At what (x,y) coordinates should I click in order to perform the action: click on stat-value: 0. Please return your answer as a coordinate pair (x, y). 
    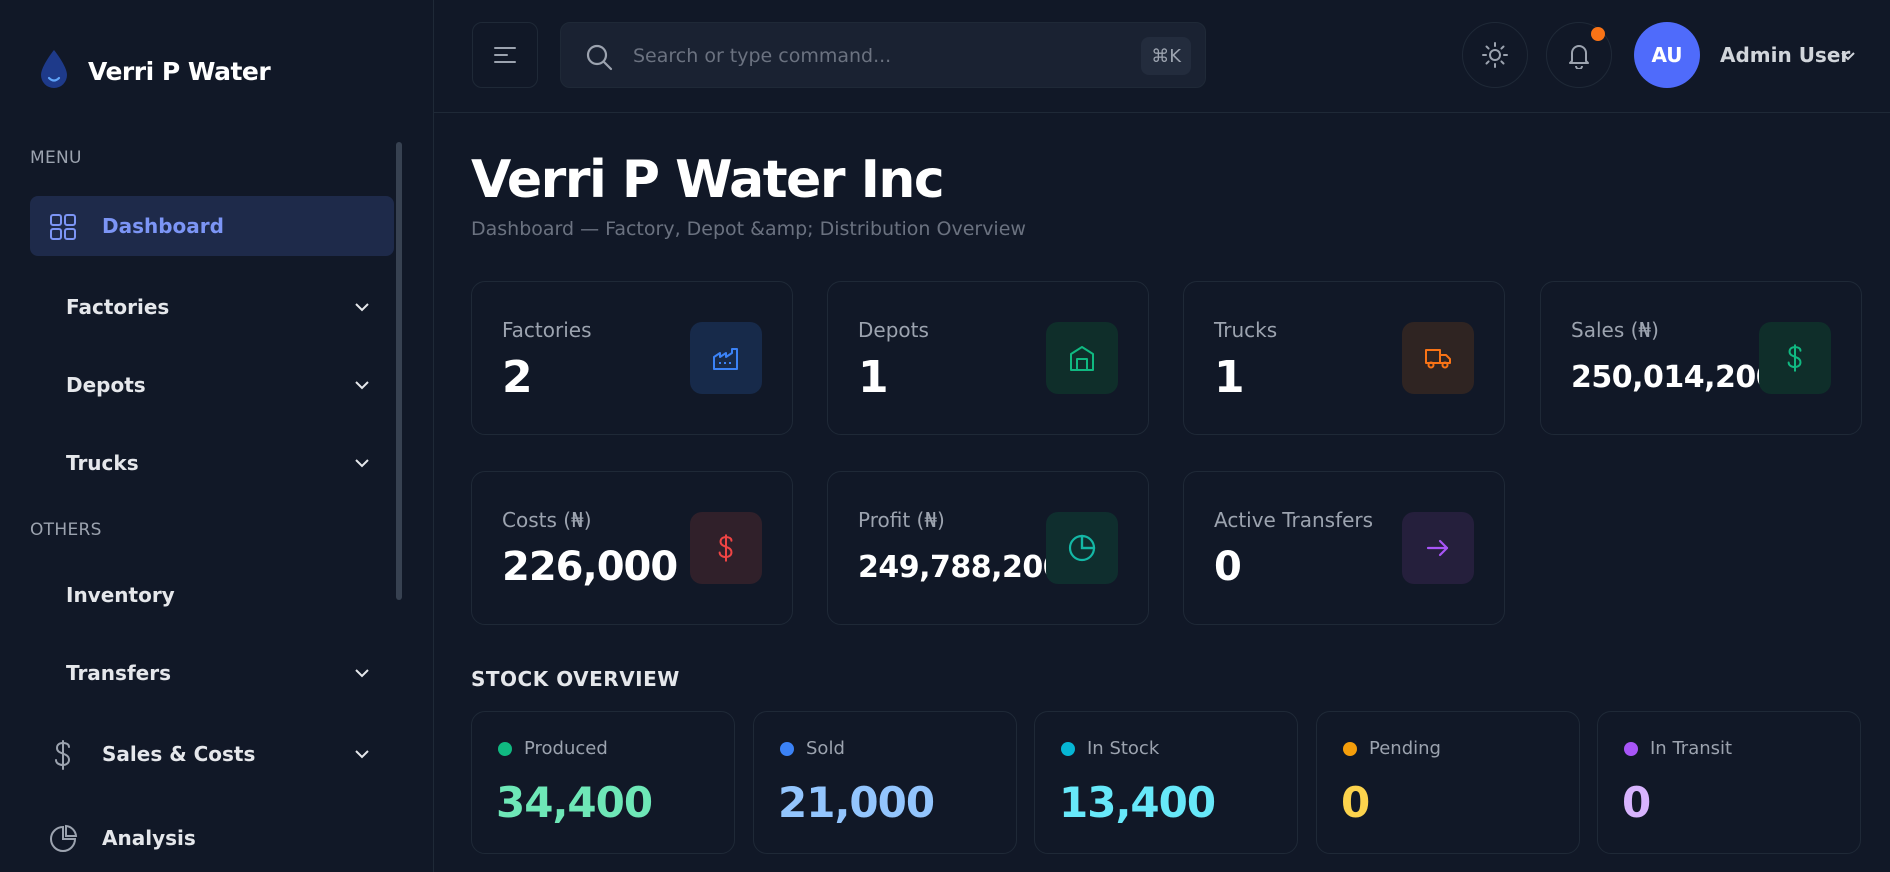
    Looking at the image, I should click on (1228, 567).